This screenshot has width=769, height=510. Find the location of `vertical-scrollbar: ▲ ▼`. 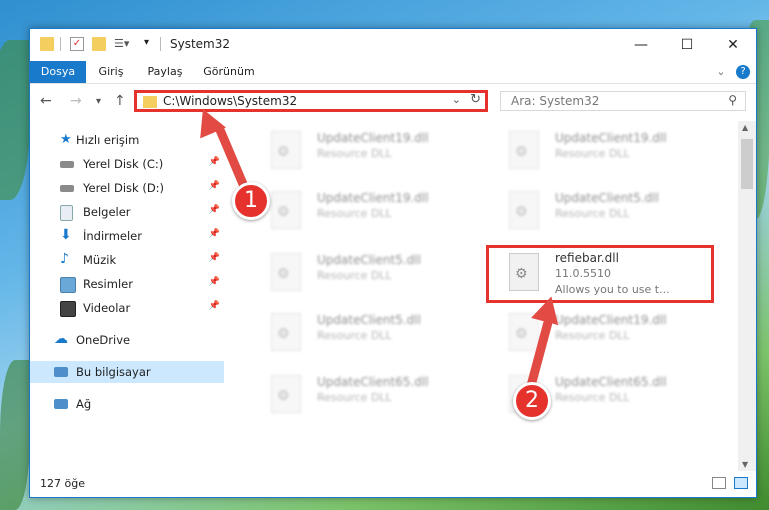

vertical-scrollbar: ▲ ▼ is located at coordinates (747, 296).